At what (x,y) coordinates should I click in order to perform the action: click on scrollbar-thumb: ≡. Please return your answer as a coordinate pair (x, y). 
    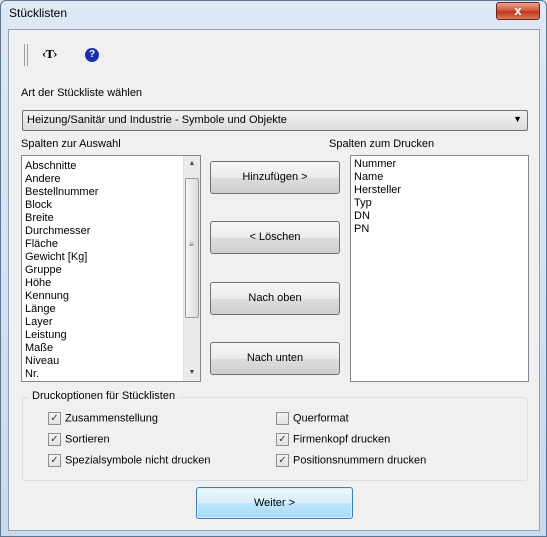
    Looking at the image, I should click on (192, 248).